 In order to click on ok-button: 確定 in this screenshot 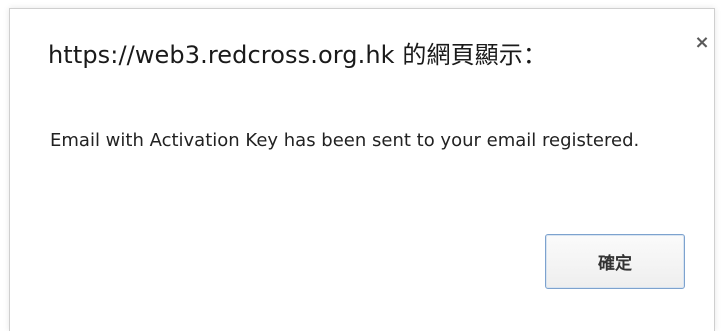, I will do `click(615, 261)`.